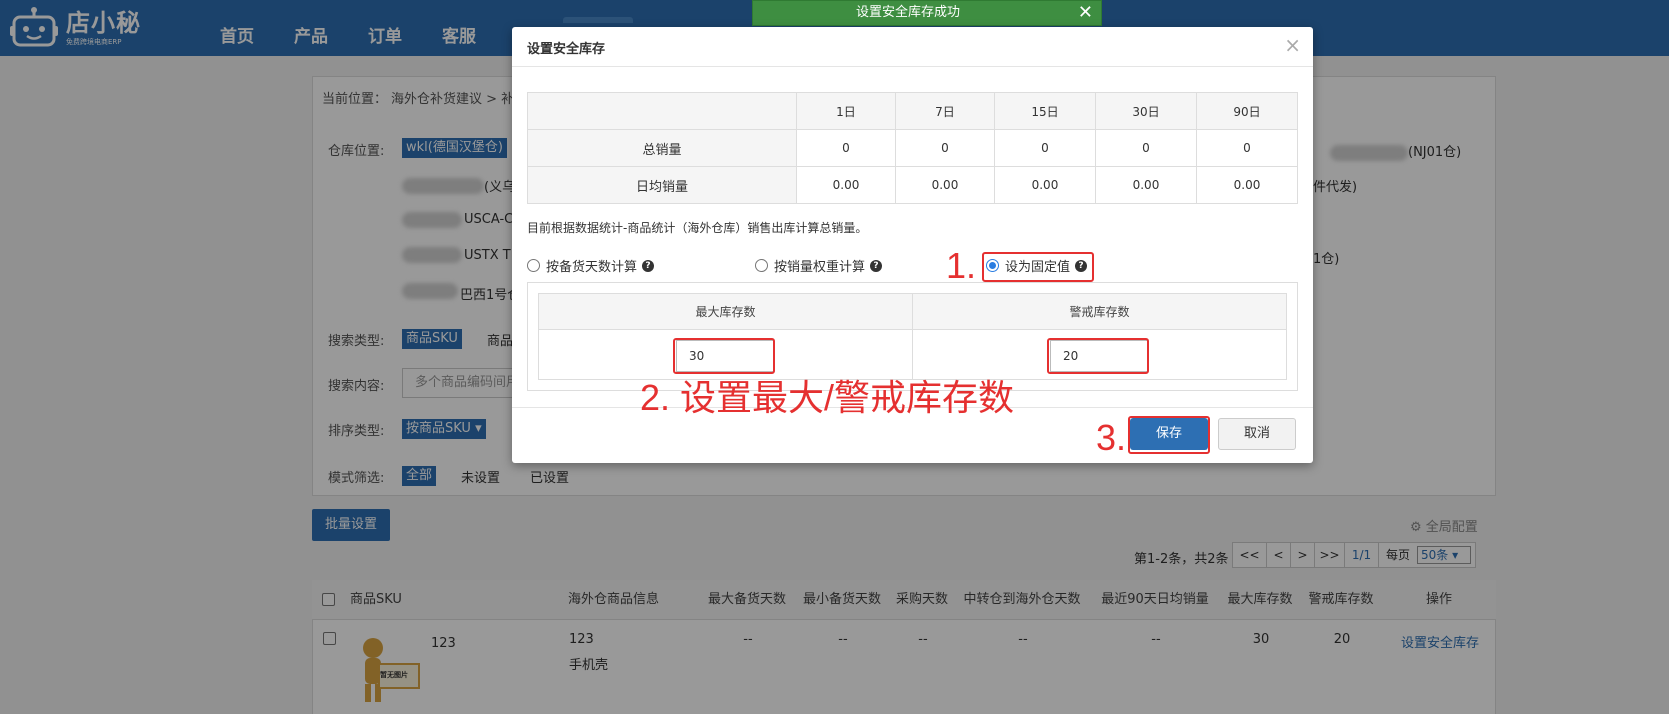  What do you see at coordinates (1098, 356) in the screenshot?
I see `annotation-box-warn-stock` at bounding box center [1098, 356].